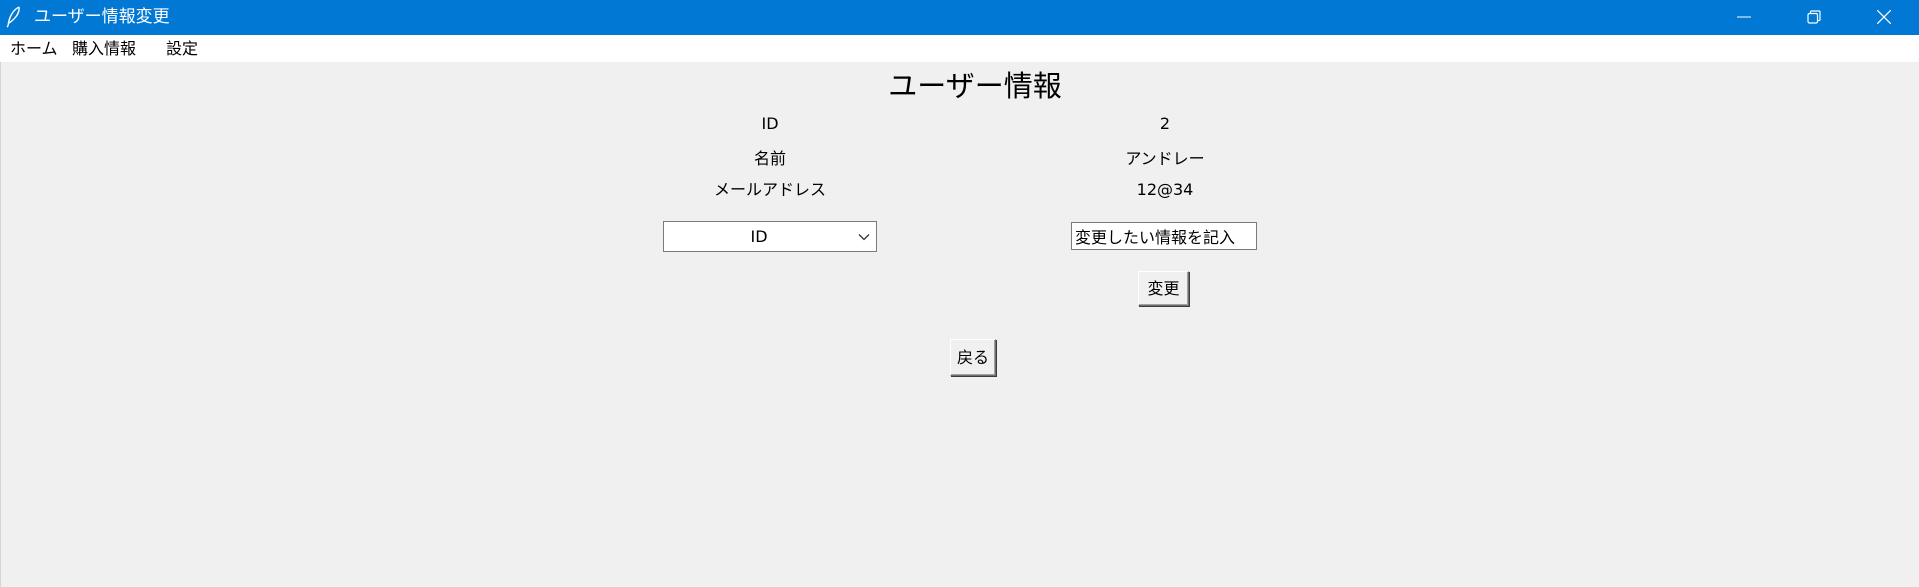  I want to click on close-button, so click(1884, 17).